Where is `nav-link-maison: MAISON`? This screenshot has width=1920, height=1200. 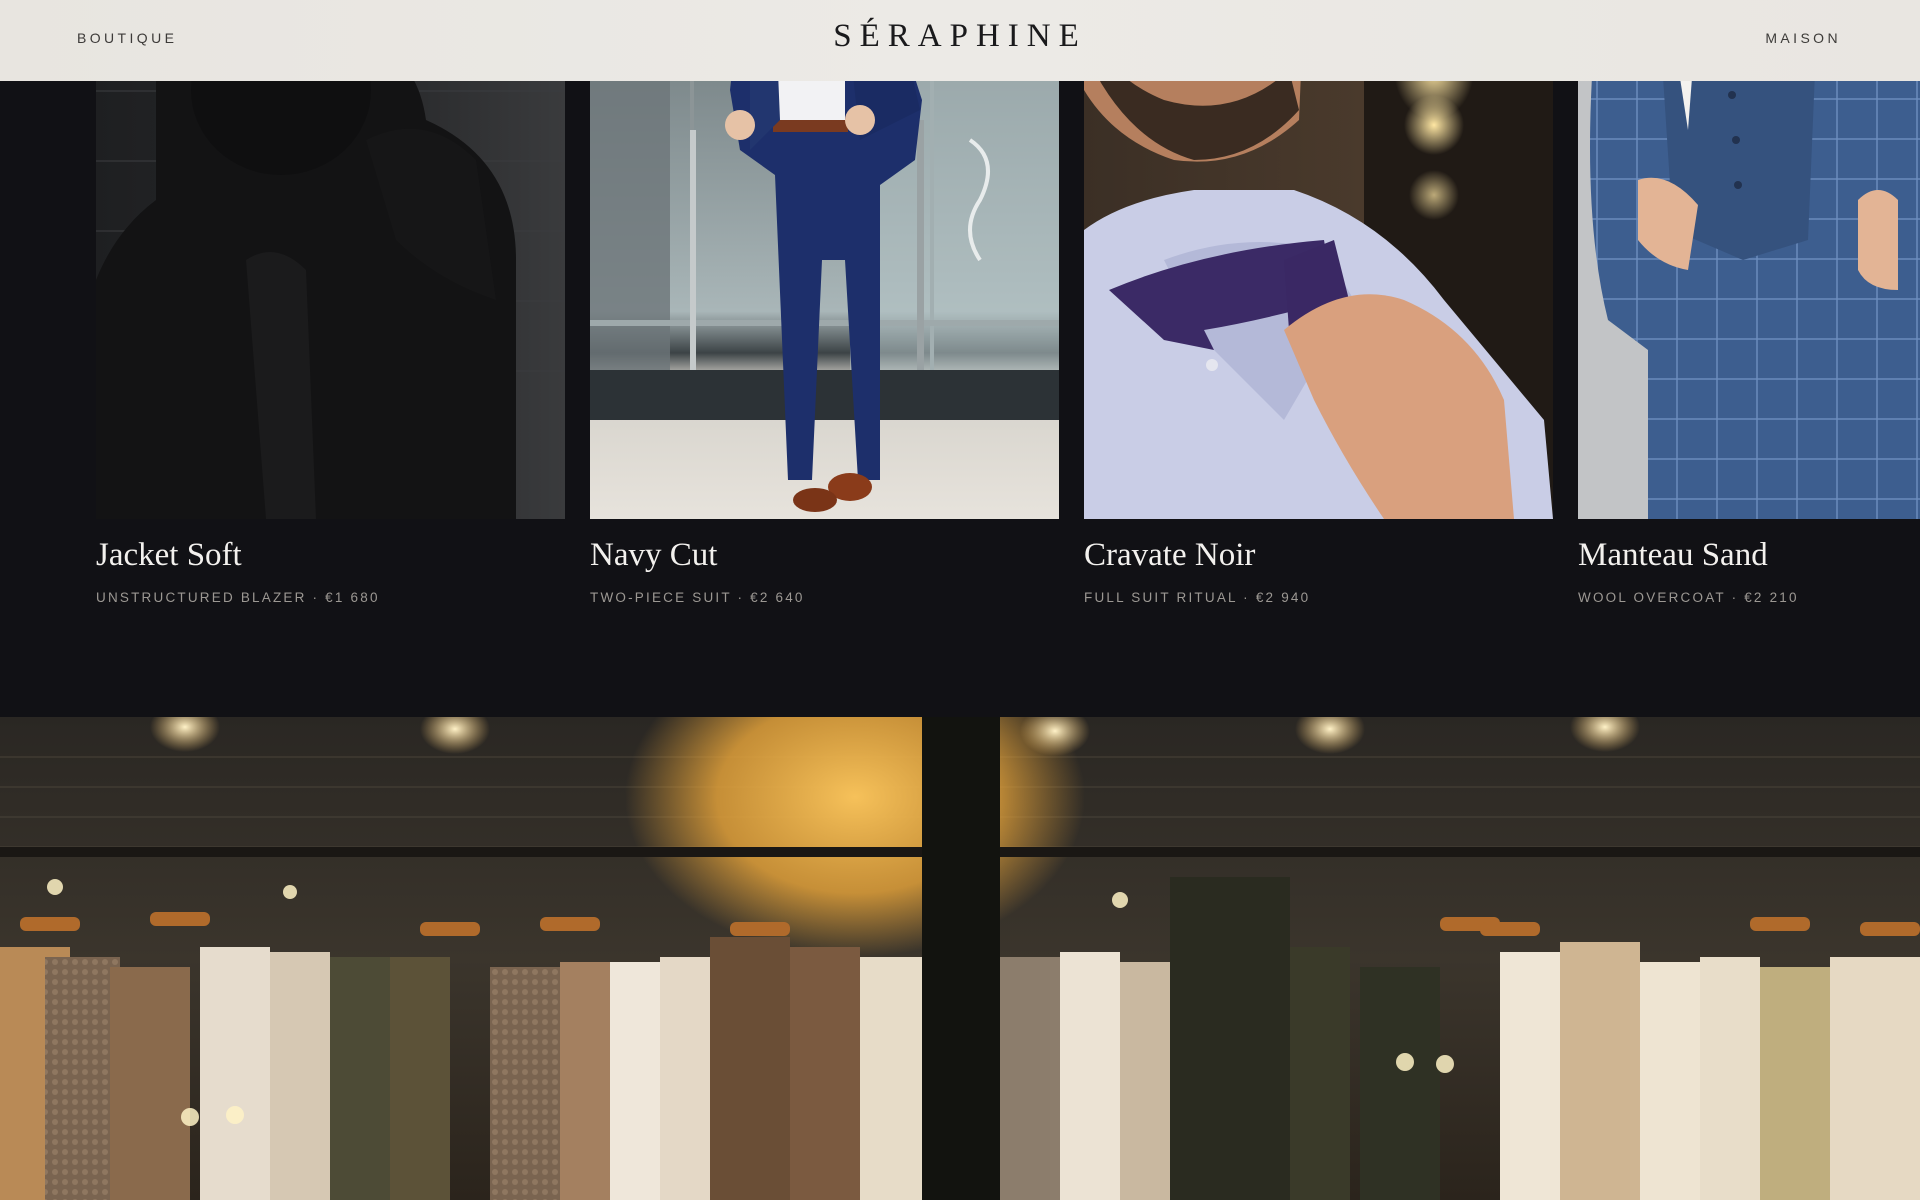
nav-link-maison: MAISON is located at coordinates (1803, 38).